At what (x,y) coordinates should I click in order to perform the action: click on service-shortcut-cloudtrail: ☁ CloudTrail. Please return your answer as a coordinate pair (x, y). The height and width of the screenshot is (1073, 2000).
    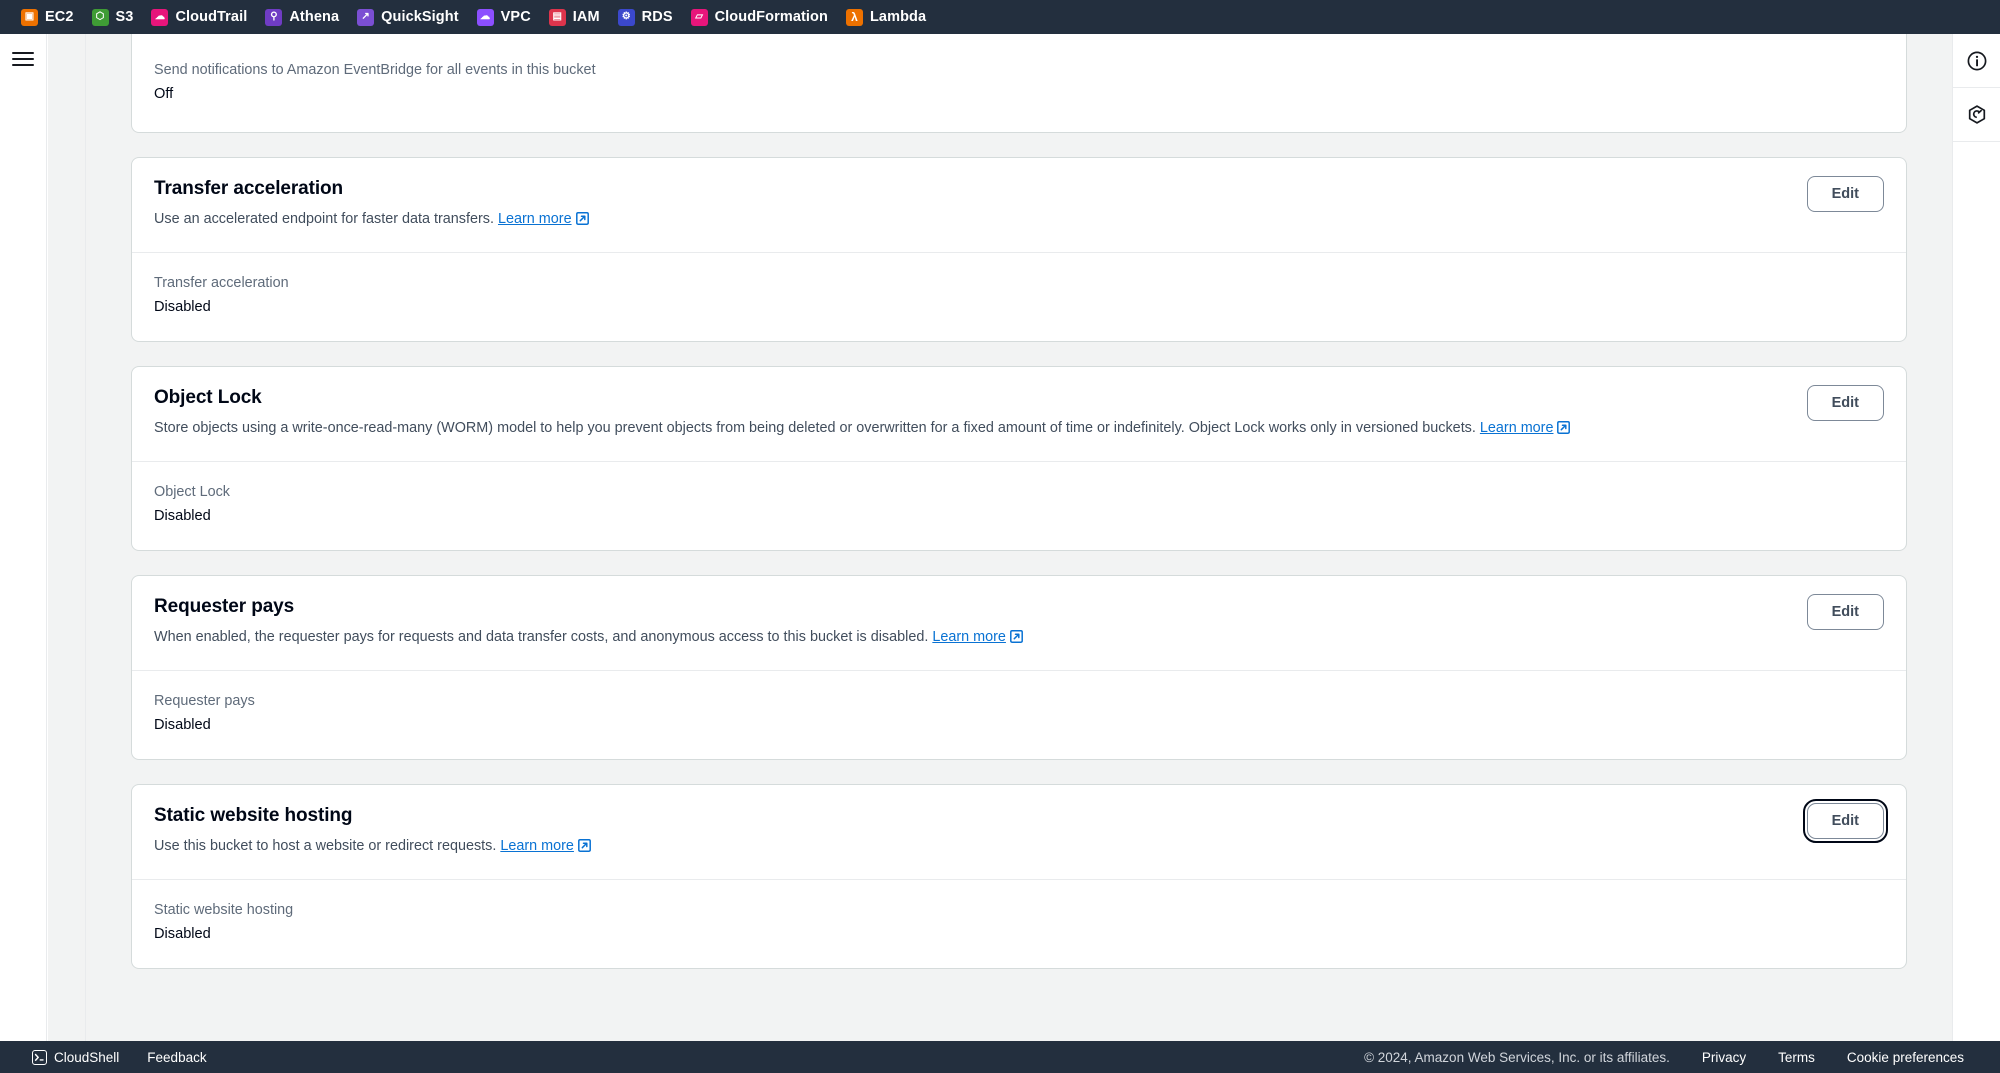
    Looking at the image, I should click on (201, 17).